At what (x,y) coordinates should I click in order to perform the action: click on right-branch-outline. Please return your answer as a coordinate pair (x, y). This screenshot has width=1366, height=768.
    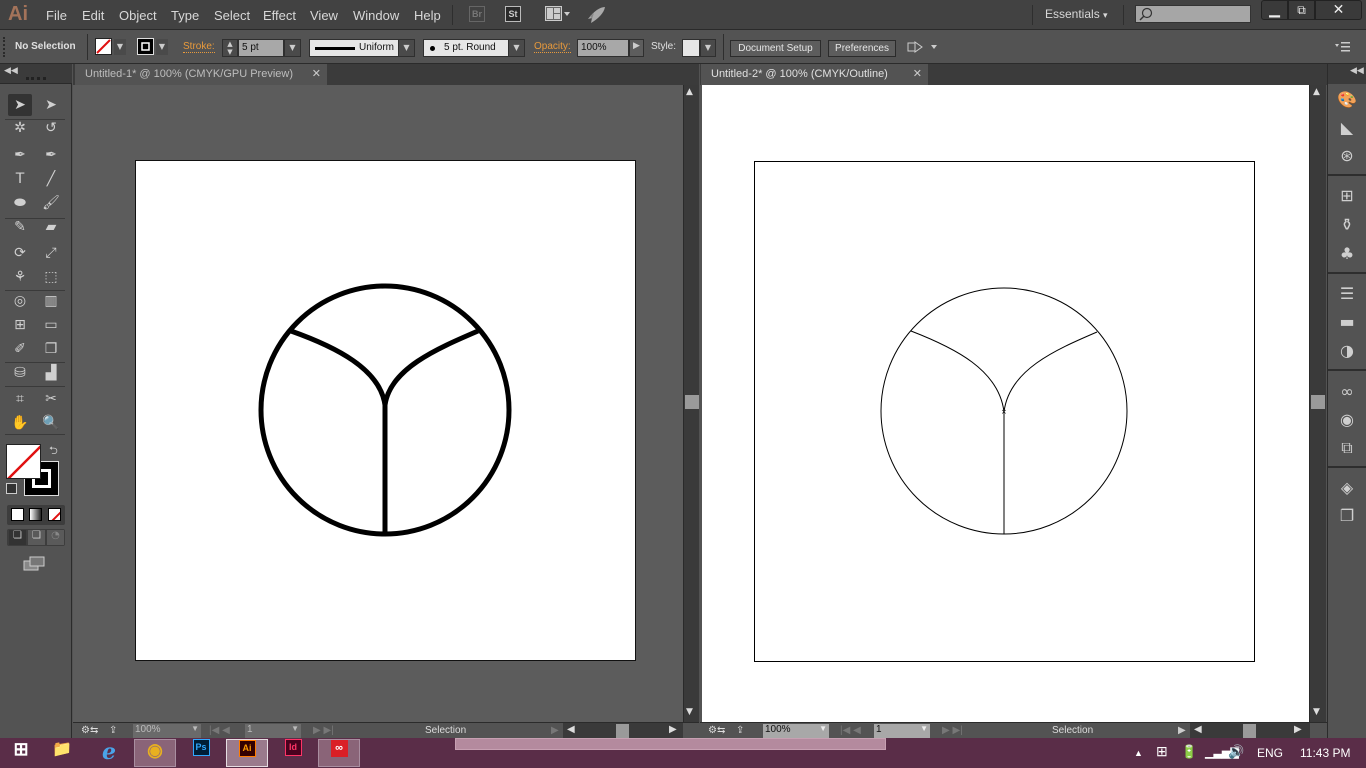
    Looking at the image, I should click on (1050, 372).